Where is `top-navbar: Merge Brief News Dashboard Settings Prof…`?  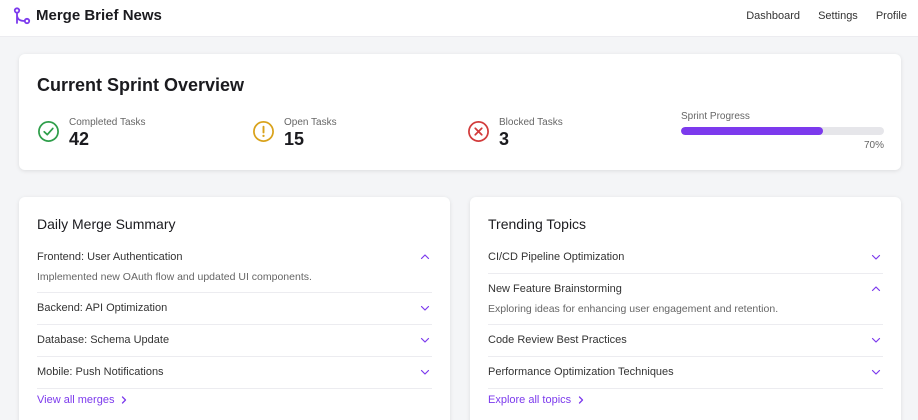
top-navbar: Merge Brief News Dashboard Settings Prof… is located at coordinates (459, 18).